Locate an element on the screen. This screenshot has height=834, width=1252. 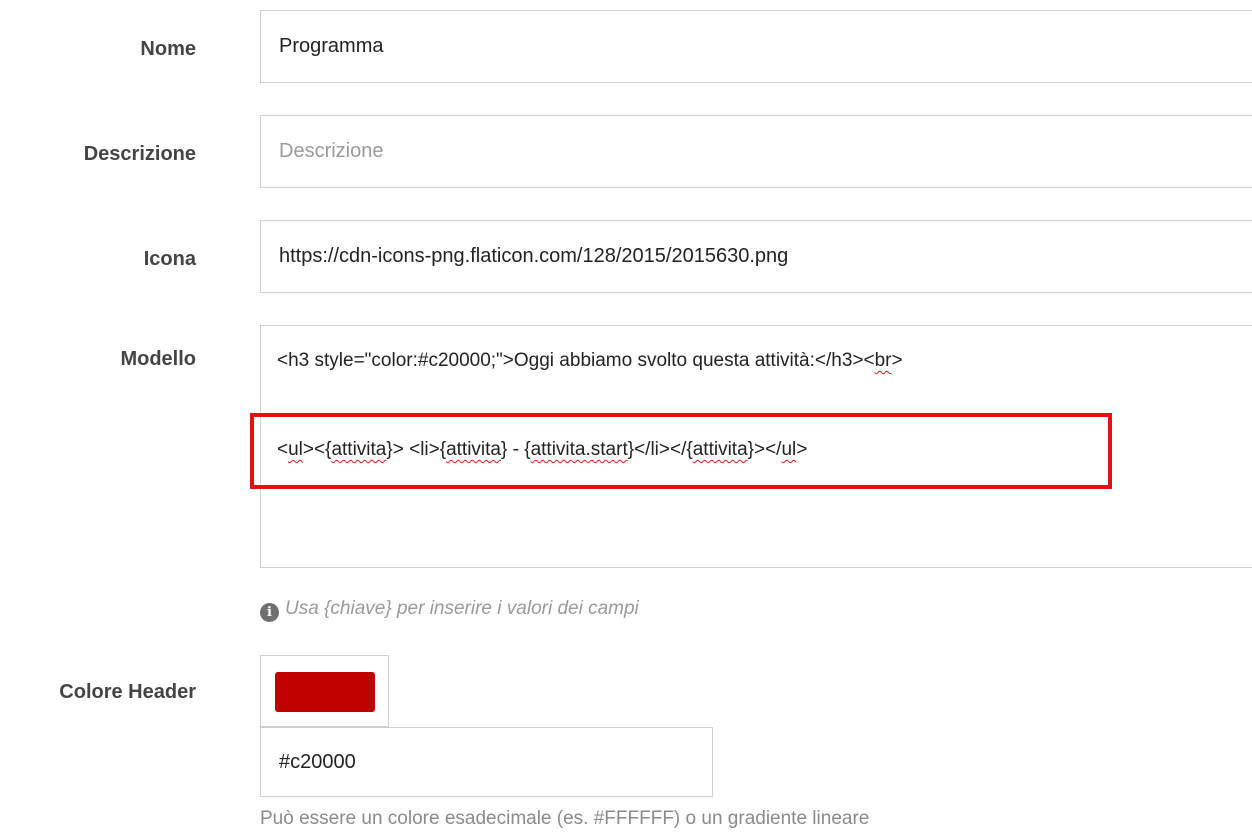
icona-label: Icona is located at coordinates (169, 259).